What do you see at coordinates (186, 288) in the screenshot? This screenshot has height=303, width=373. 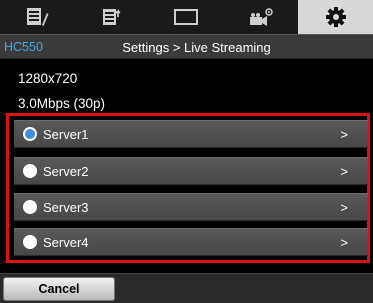 I see `footer-bar: Cancel` at bounding box center [186, 288].